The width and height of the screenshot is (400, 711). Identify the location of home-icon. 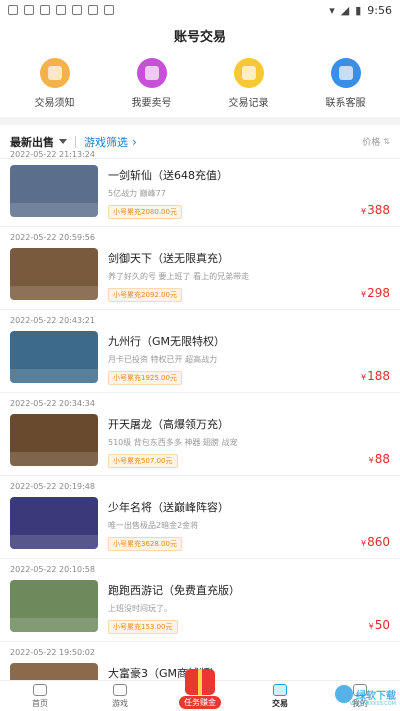
(40, 690).